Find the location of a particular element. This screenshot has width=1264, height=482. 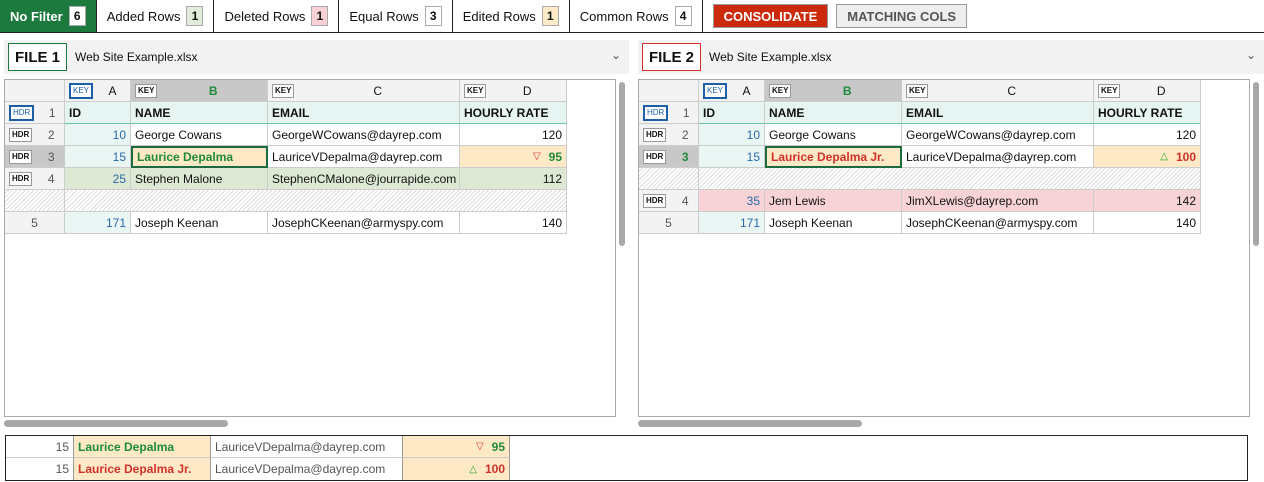

filter-tab-deleted-rows: Deleted Rows 1 is located at coordinates (277, 16).